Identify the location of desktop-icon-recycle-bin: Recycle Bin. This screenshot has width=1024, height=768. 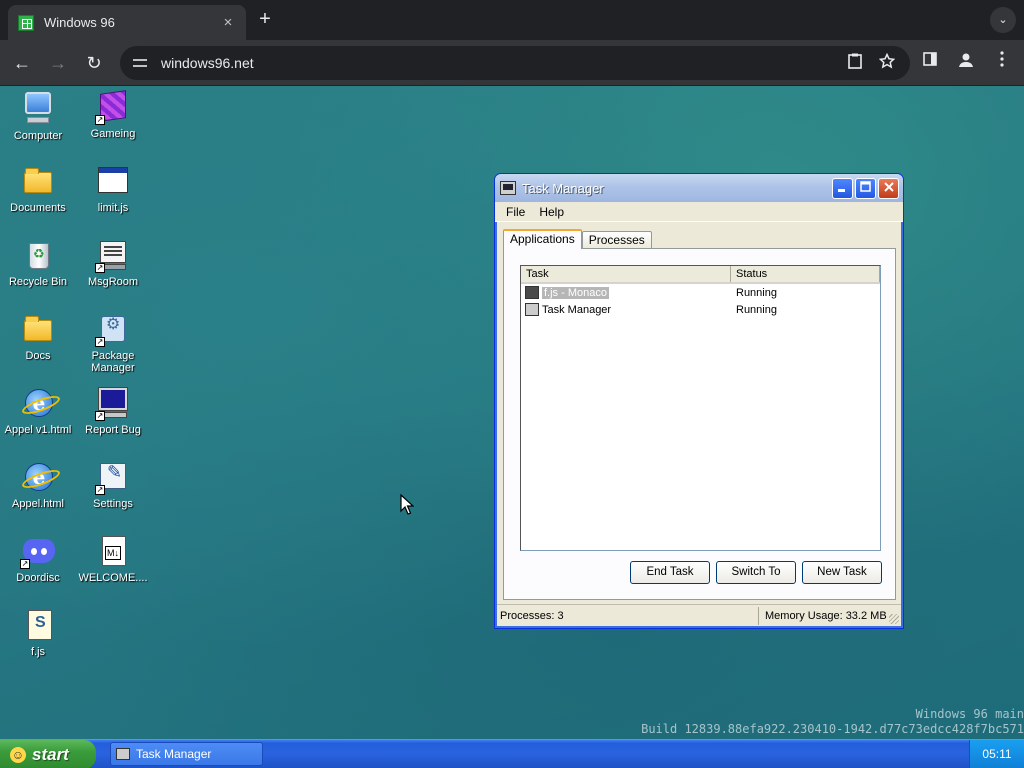
(38, 263).